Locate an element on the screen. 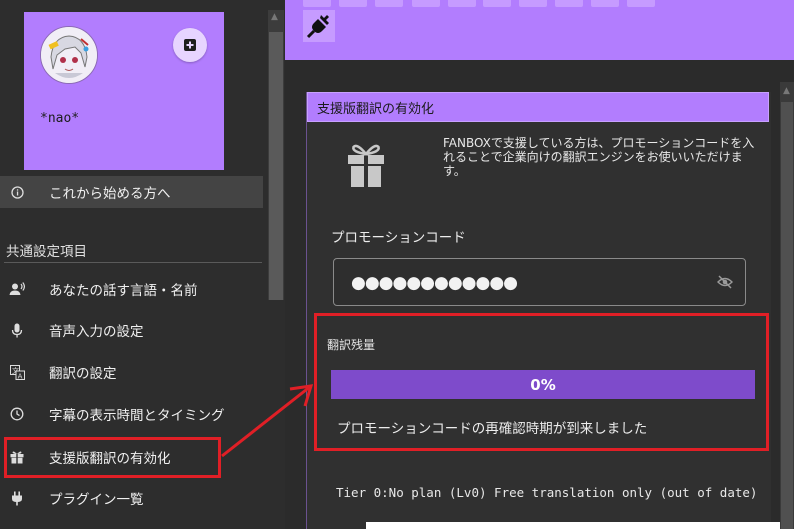  nav-label: あなたの話す言語・名前 is located at coordinates (123, 291).